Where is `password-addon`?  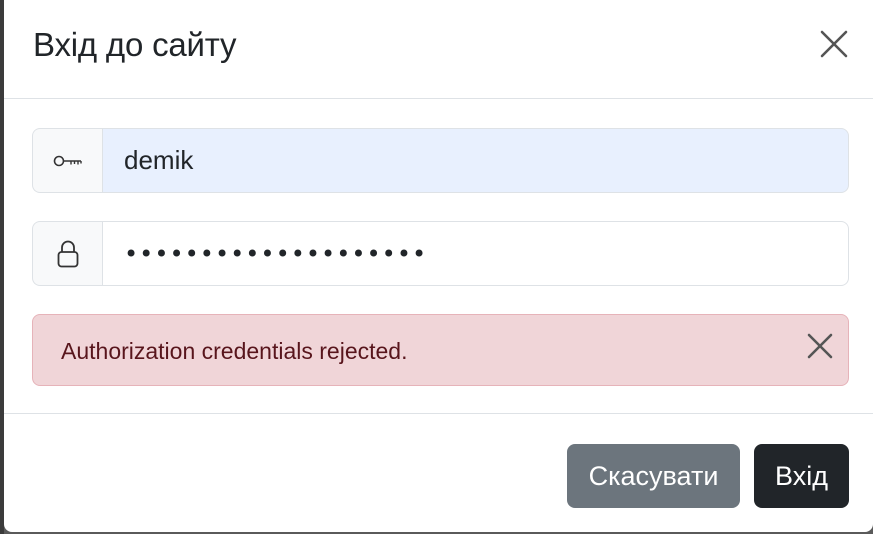 password-addon is located at coordinates (67, 253).